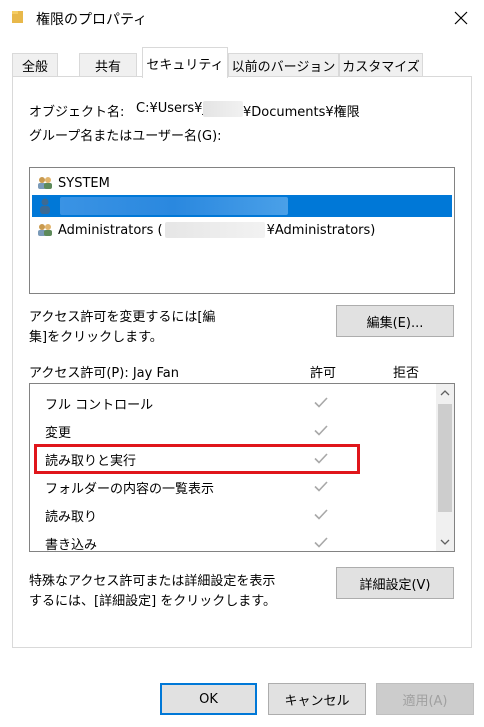  I want to click on chevron-up-icon, so click(445, 393).